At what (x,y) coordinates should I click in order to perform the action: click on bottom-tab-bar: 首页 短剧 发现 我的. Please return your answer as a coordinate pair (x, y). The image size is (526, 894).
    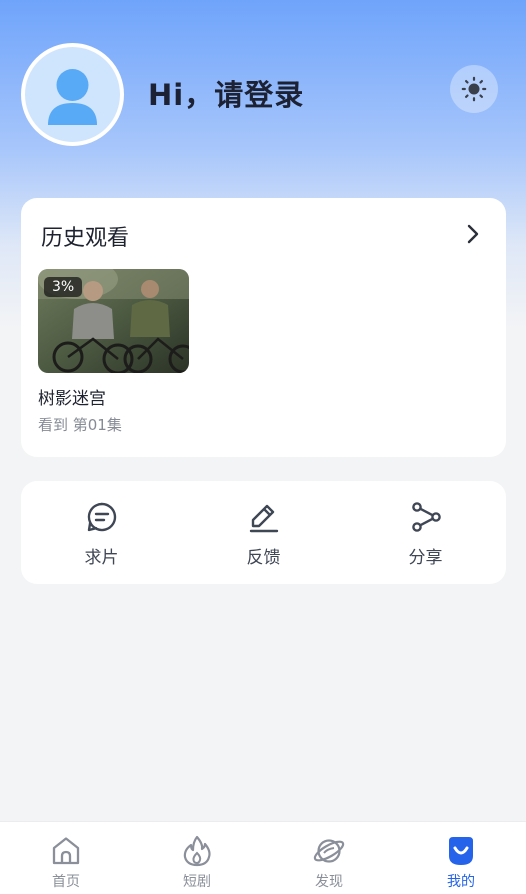
    Looking at the image, I should click on (263, 857).